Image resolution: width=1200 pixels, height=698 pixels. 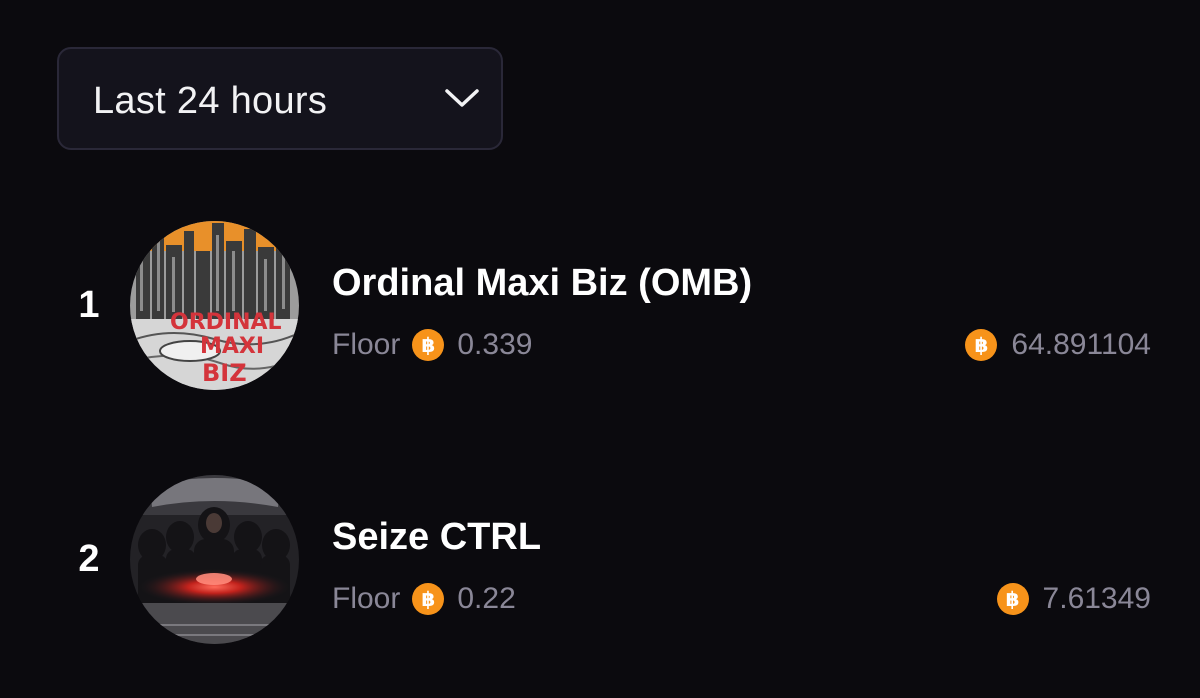 What do you see at coordinates (495, 344) in the screenshot?
I see `floor-value: 0.339` at bounding box center [495, 344].